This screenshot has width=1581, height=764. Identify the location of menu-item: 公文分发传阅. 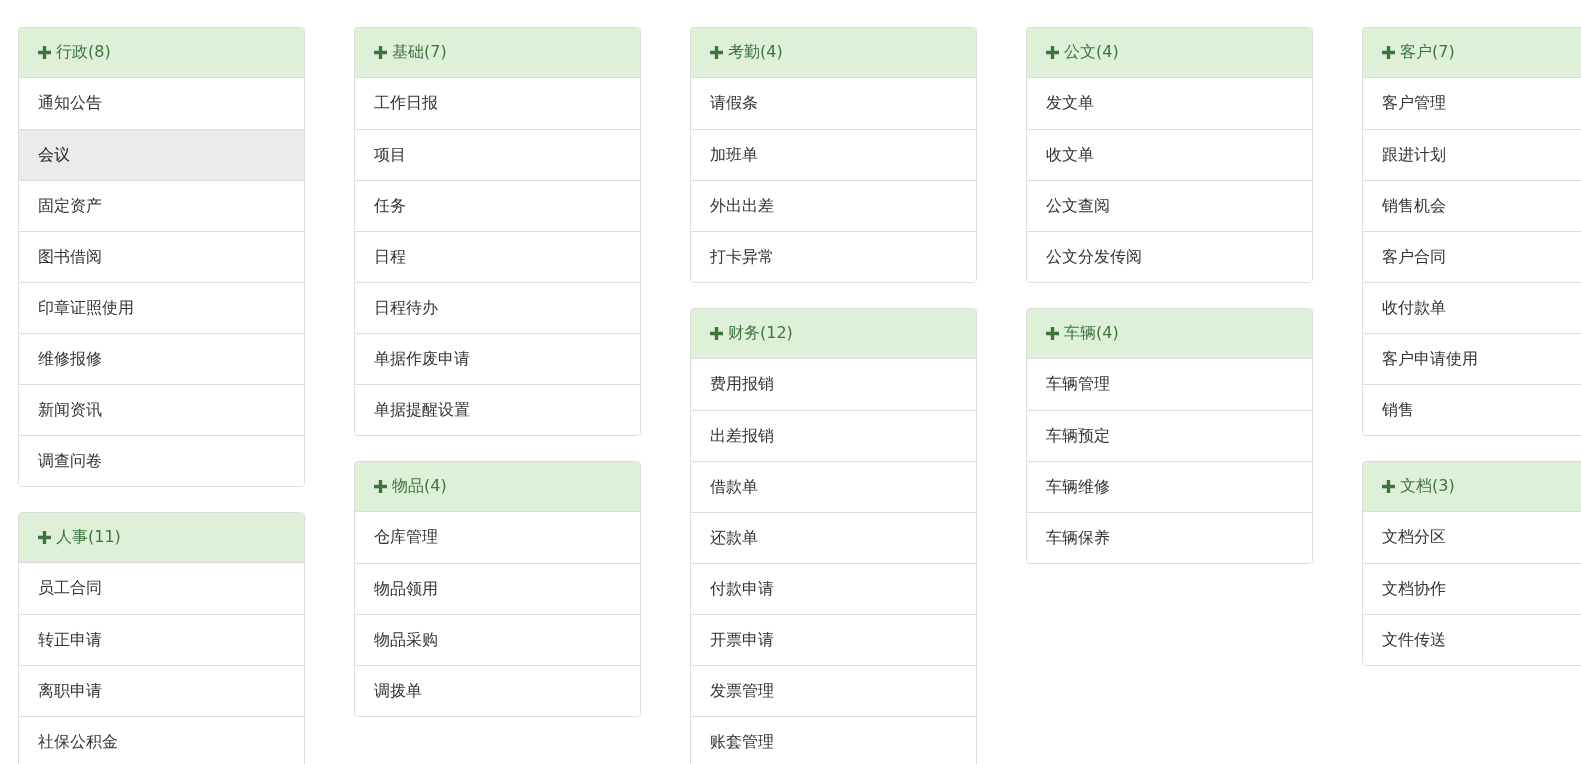
(1169, 256).